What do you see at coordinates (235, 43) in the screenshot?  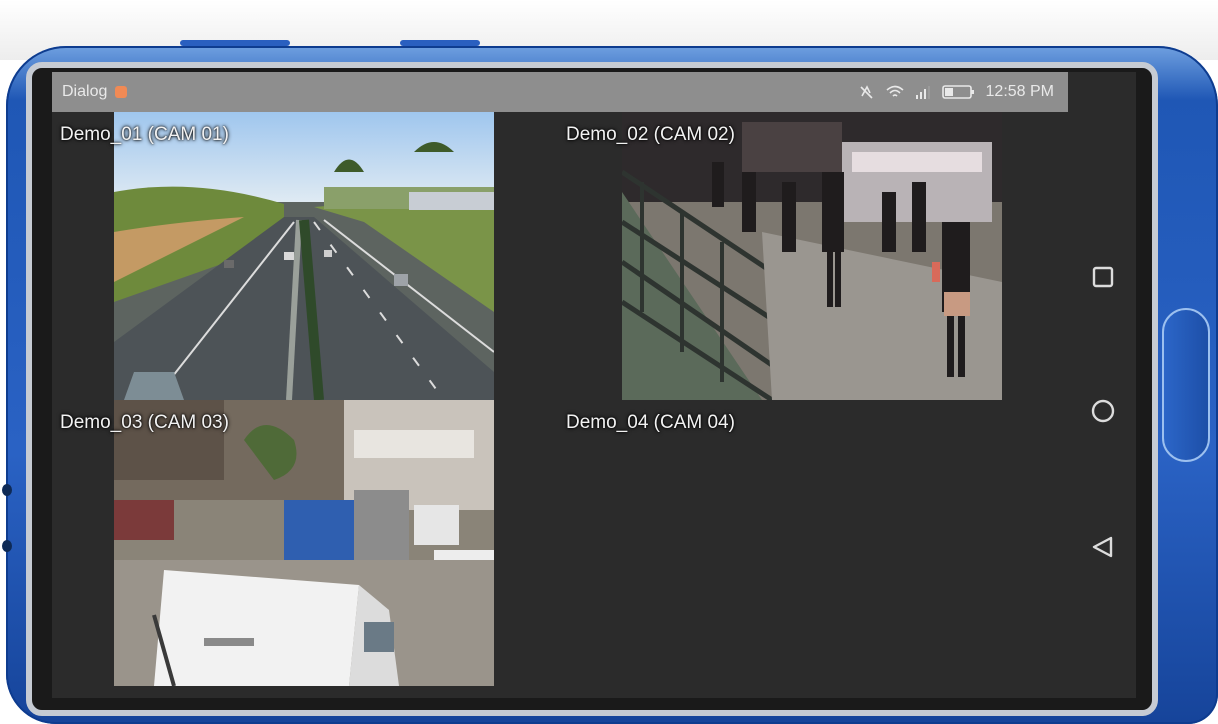 I see `volume-button` at bounding box center [235, 43].